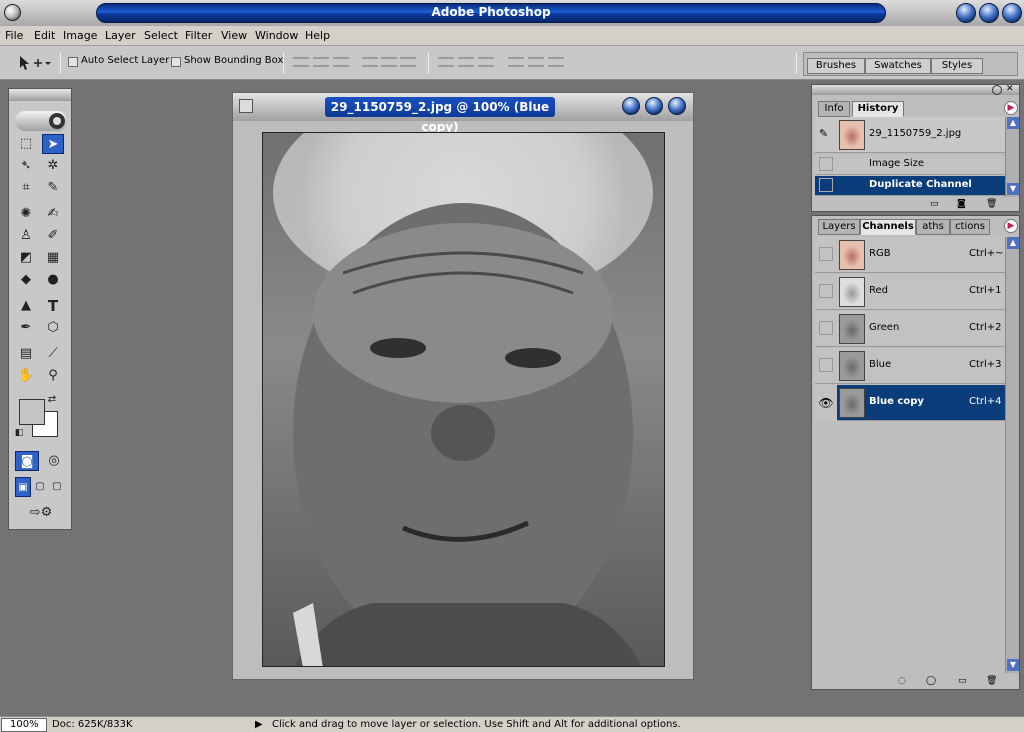 The width and height of the screenshot is (1024, 732). I want to click on close-icon, so click(1012, 13).